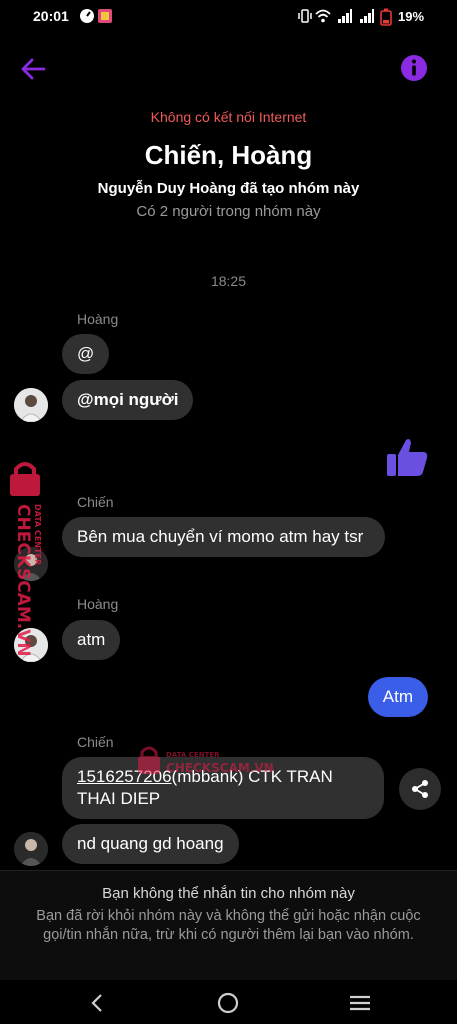  I want to click on group-name: Chiến, Hoàng, so click(228, 155).